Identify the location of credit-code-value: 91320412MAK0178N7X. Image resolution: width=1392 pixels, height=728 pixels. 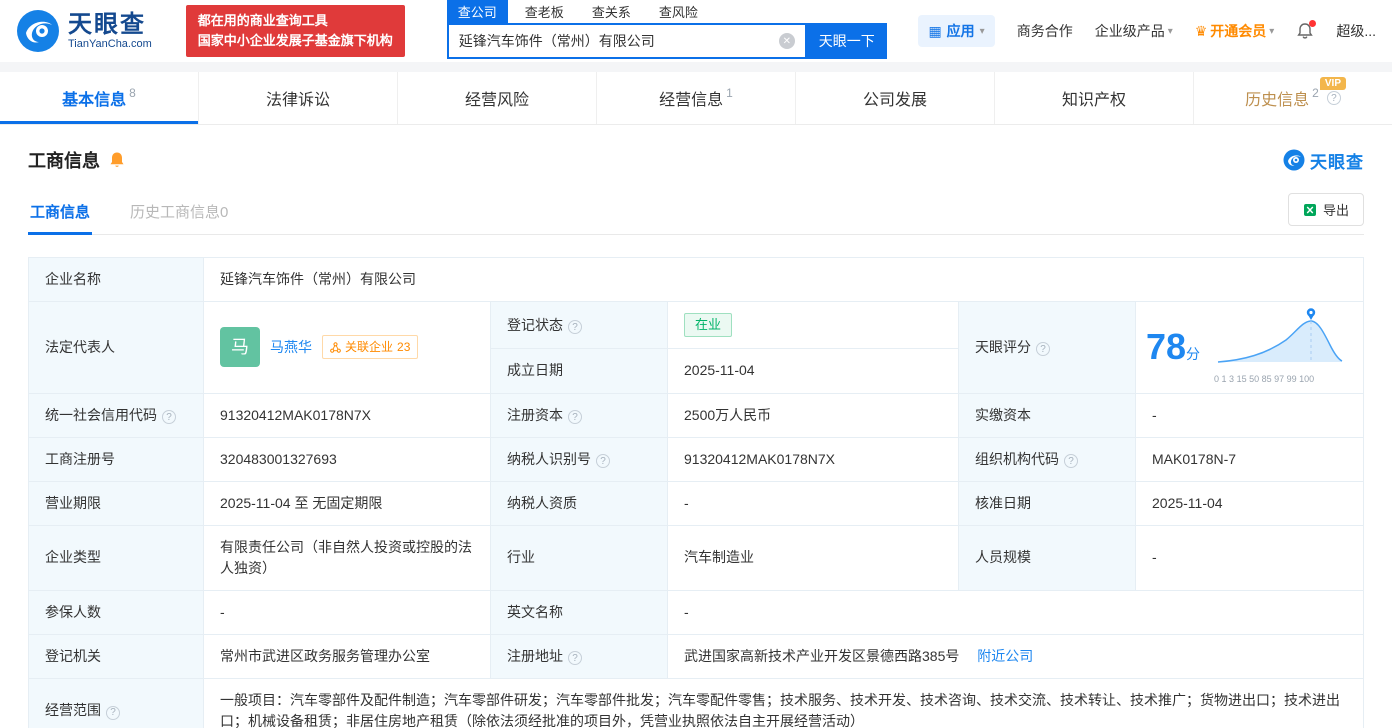
(347, 415).